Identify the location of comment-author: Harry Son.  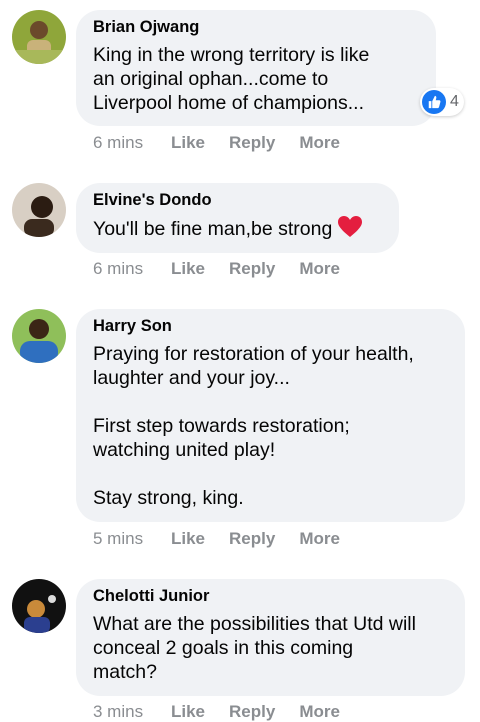
(270, 326).